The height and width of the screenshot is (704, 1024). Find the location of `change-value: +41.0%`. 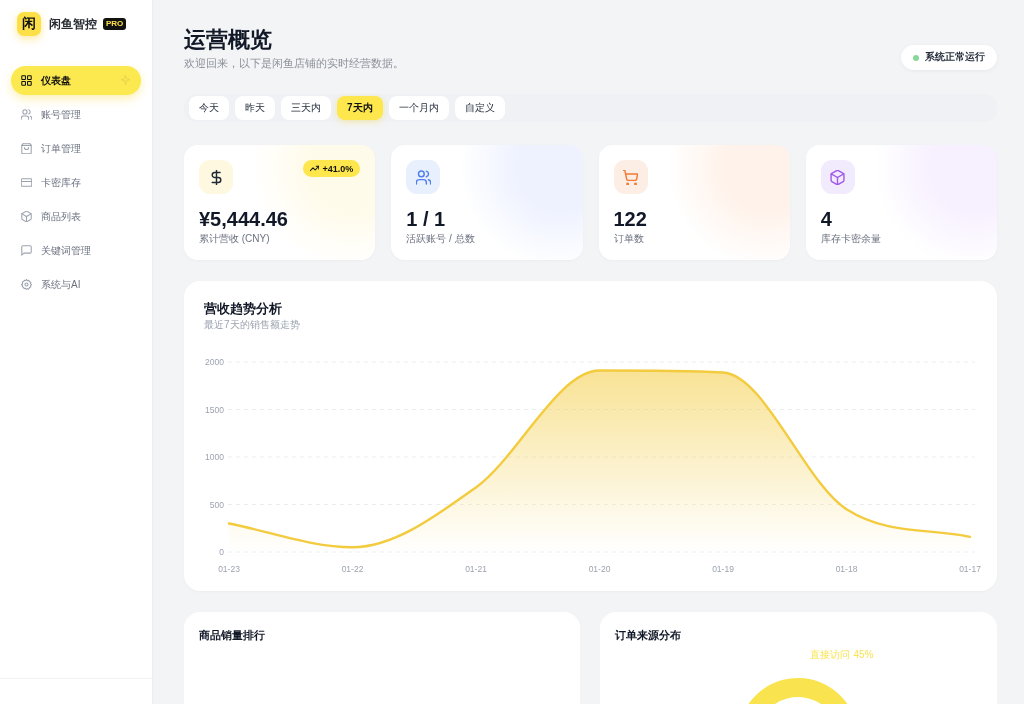

change-value: +41.0% is located at coordinates (338, 168).